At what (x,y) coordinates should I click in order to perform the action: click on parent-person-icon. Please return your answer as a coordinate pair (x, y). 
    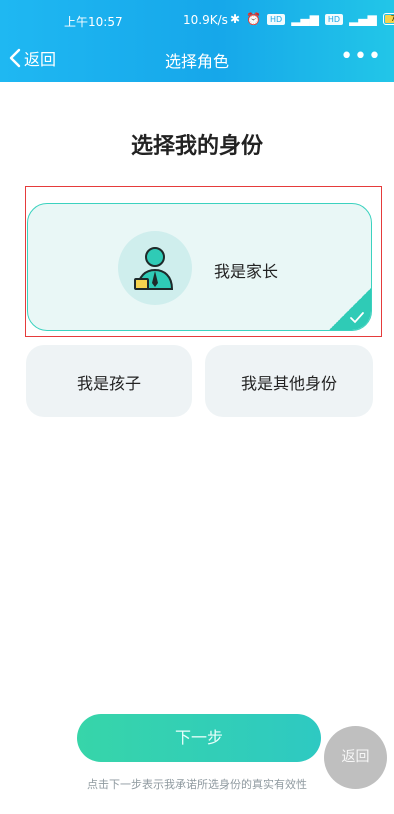
    Looking at the image, I should click on (154, 268).